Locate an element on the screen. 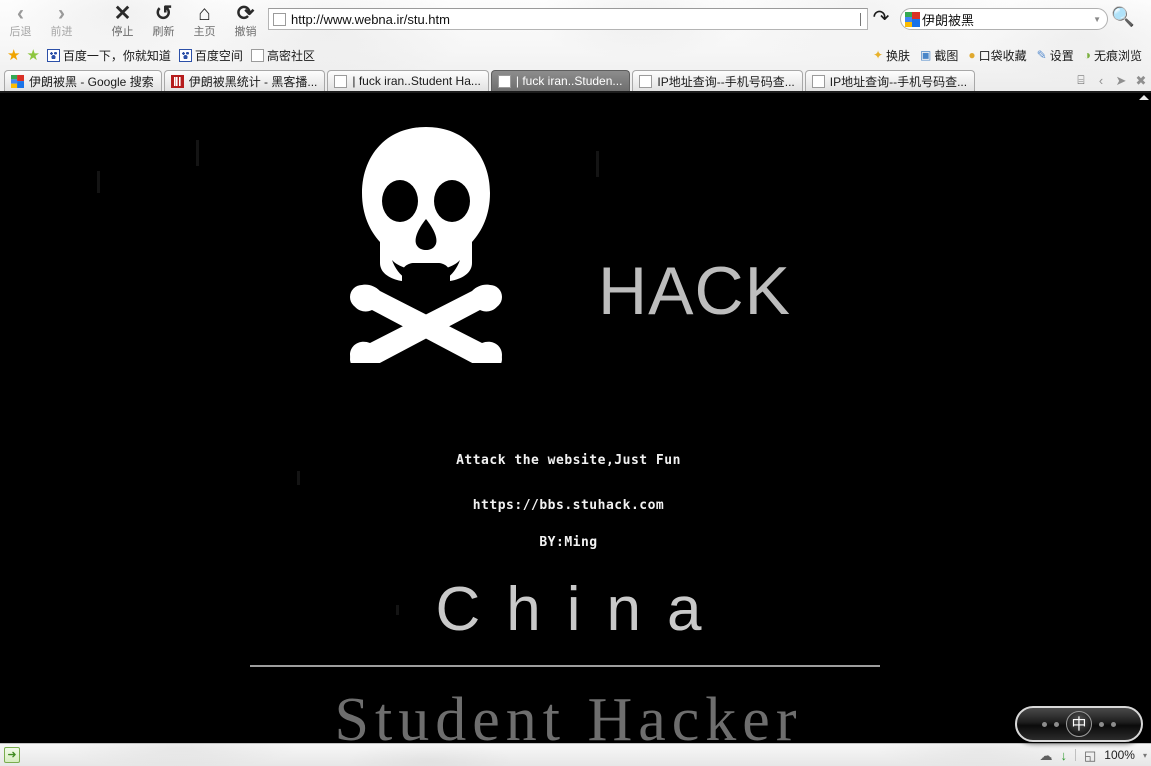 The width and height of the screenshot is (1151, 766). tab-next-icon: ➤ is located at coordinates (1121, 80).